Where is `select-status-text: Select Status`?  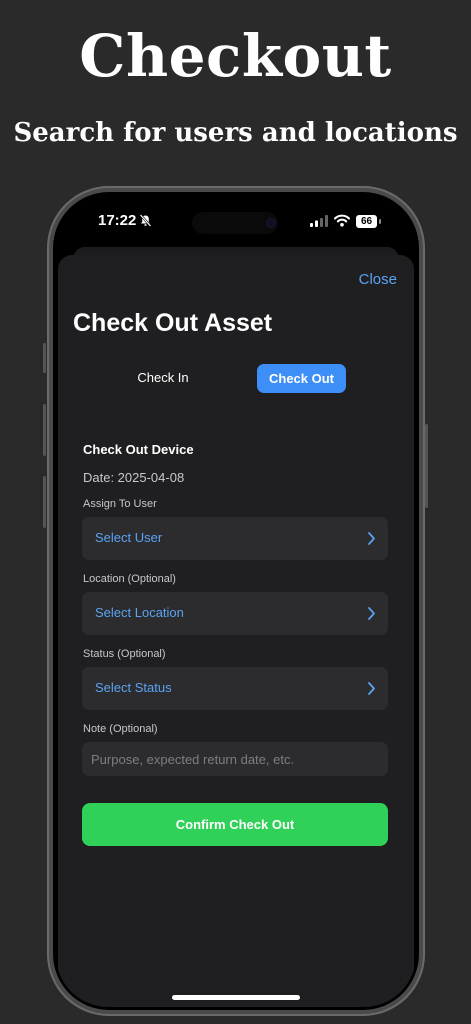
select-status-text: Select Status is located at coordinates (133, 687).